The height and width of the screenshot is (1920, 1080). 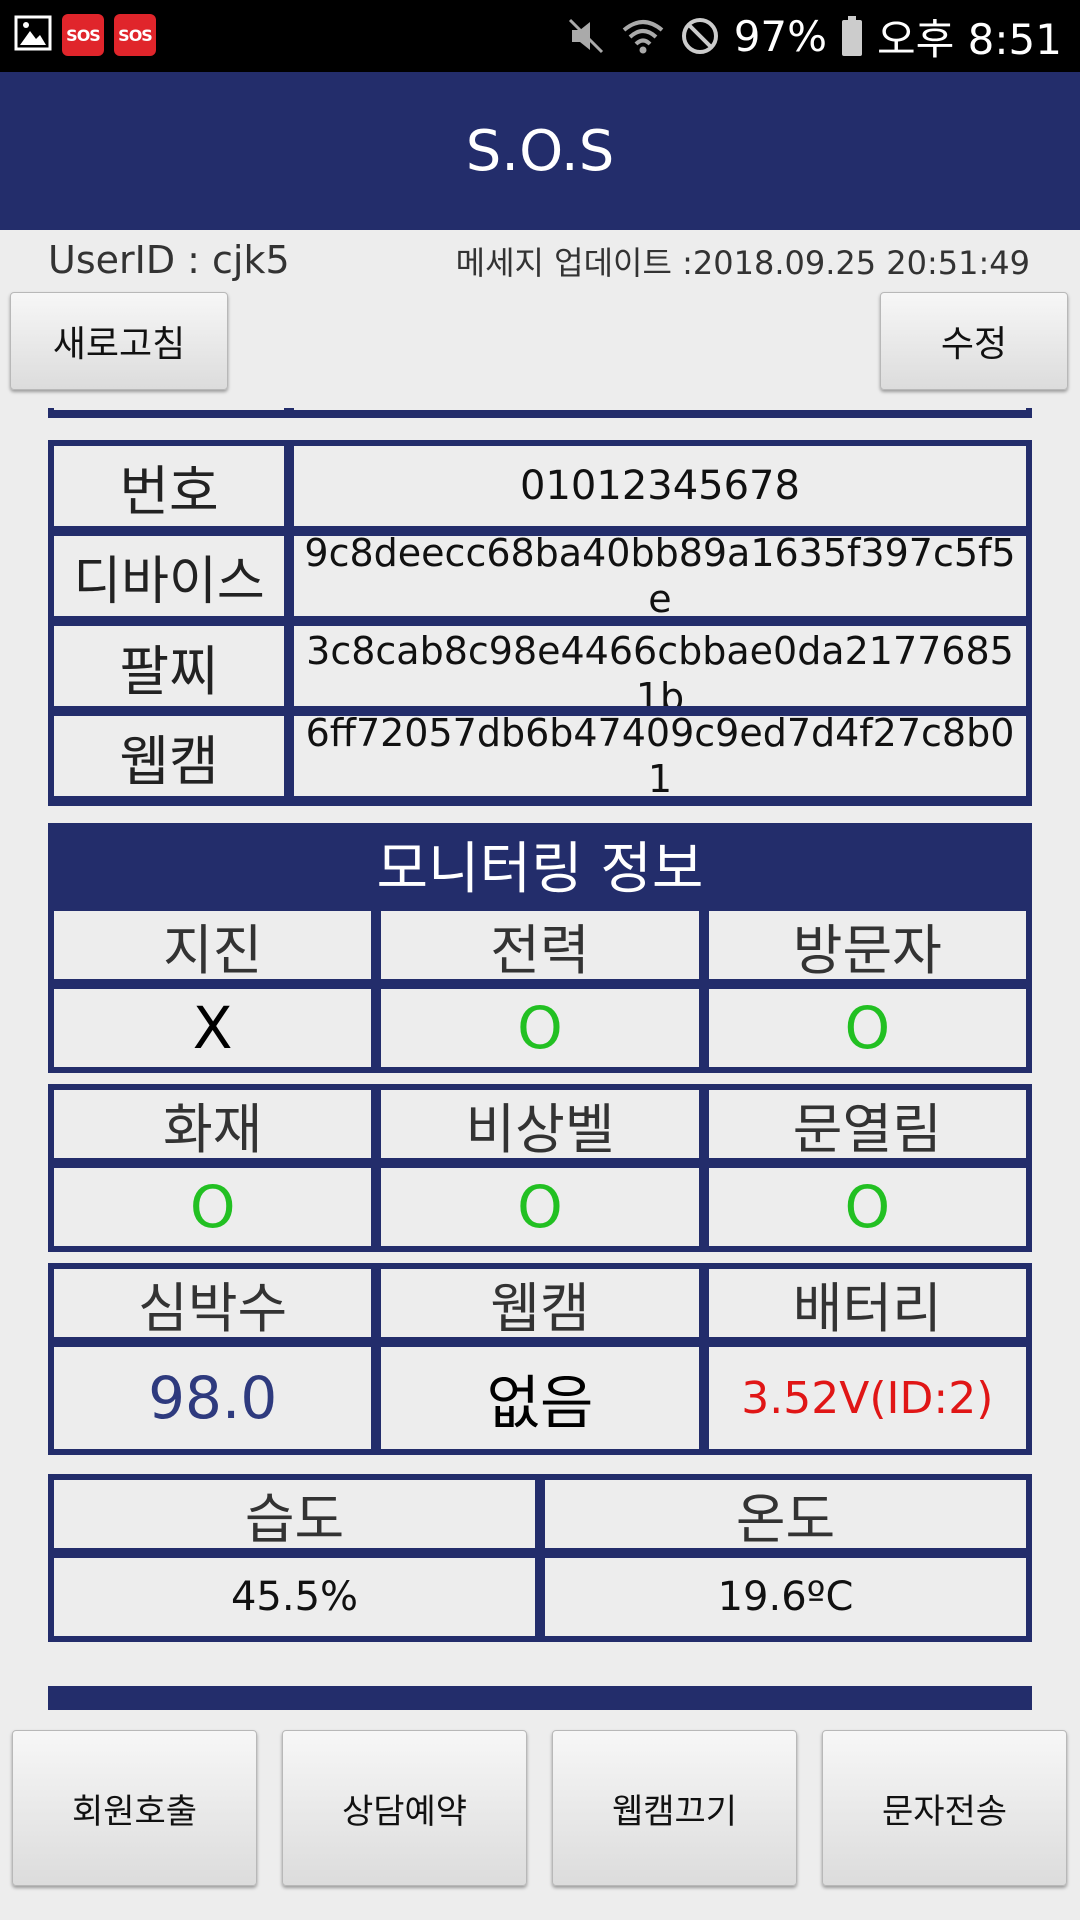 I want to click on visitor-value: O, so click(x=867, y=1028).